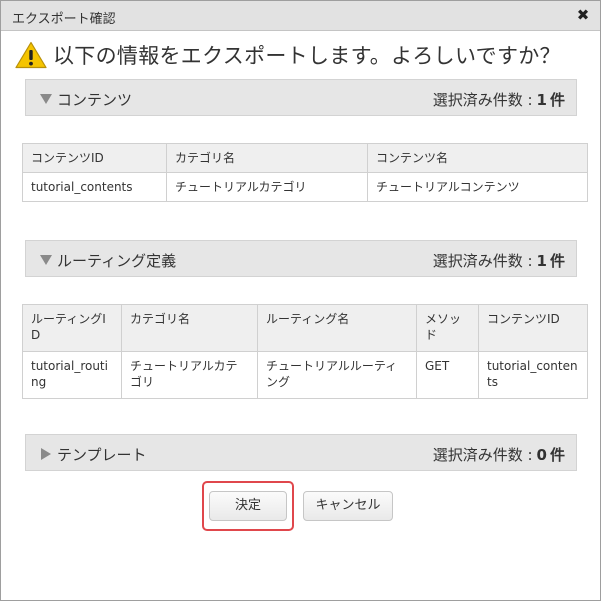 Image resolution: width=601 pixels, height=601 pixels. Describe the element at coordinates (46, 454) in the screenshot. I see `triangle-right-icon` at that location.